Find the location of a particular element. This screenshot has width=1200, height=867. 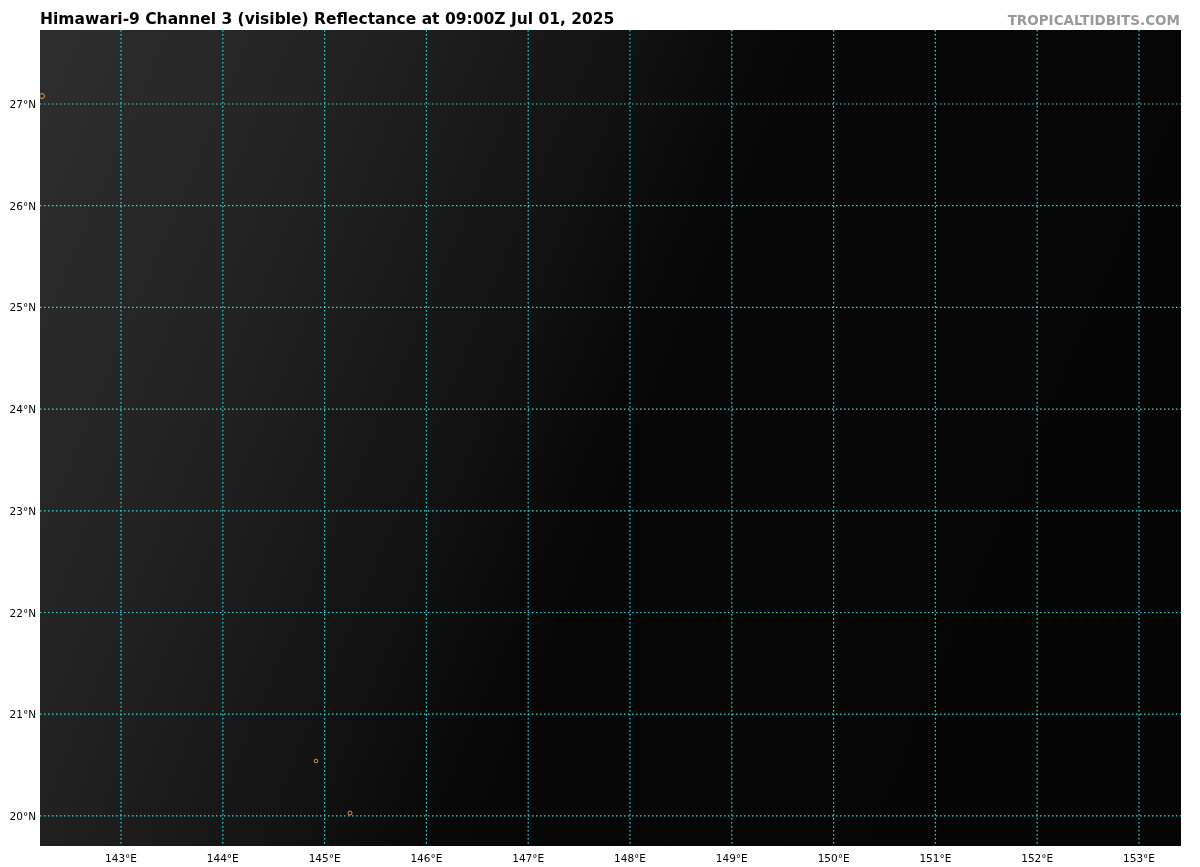

latitude-label: 20°N is located at coordinates (22, 815).